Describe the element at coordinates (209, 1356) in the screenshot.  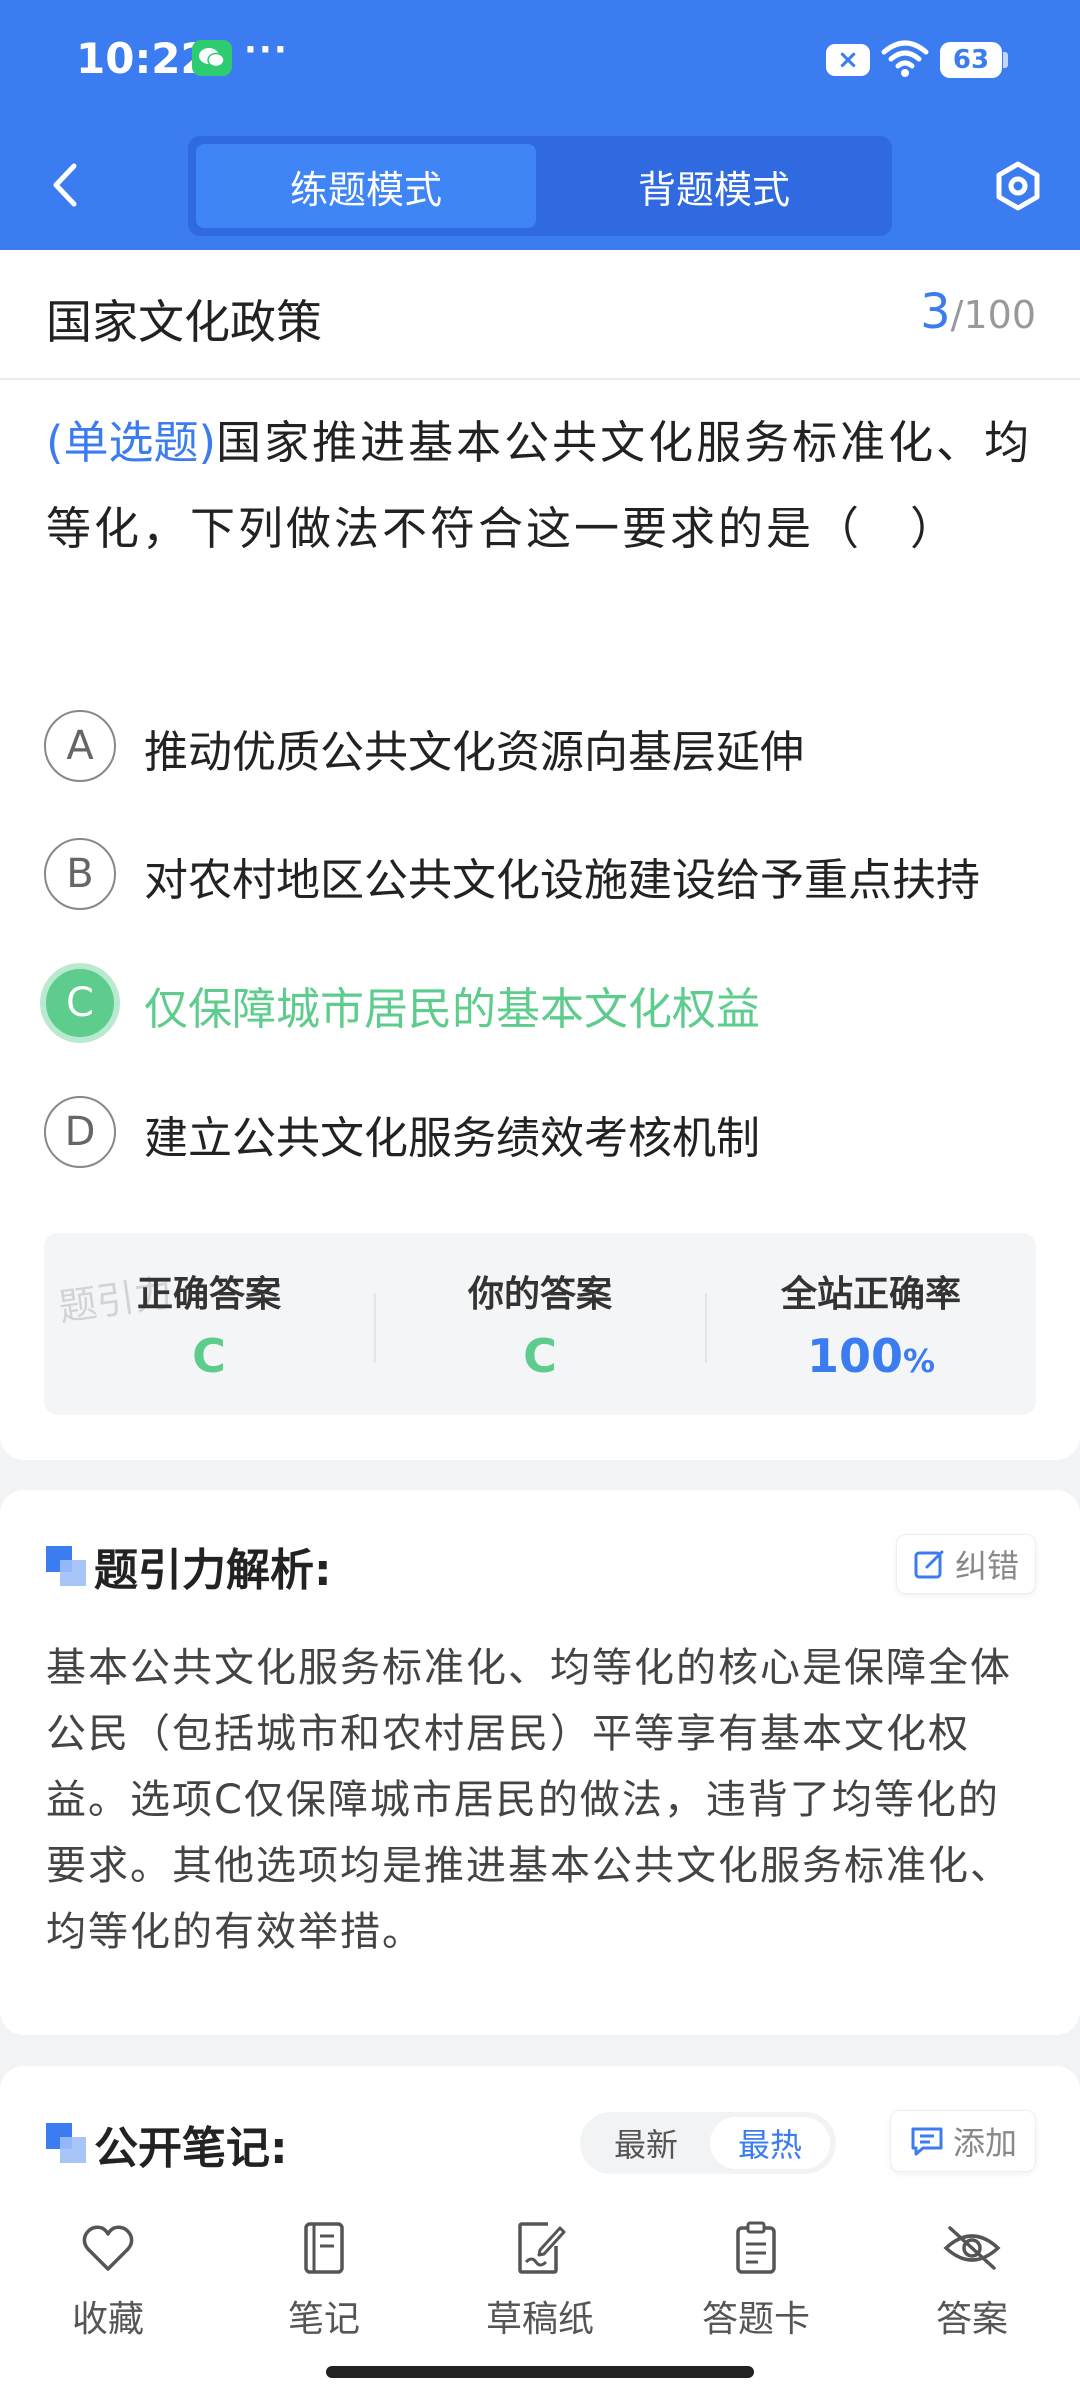
I see `correct-answer-value: C` at that location.